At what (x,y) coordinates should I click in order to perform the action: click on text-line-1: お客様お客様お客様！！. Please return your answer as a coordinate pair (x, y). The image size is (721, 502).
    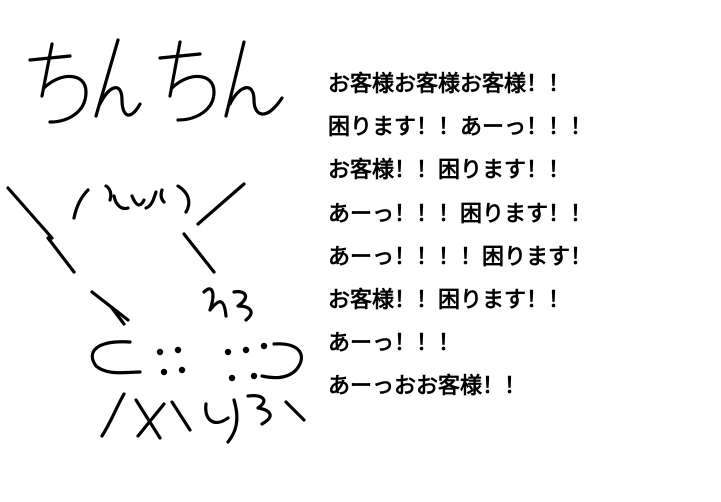
    Looking at the image, I should click on (449, 84).